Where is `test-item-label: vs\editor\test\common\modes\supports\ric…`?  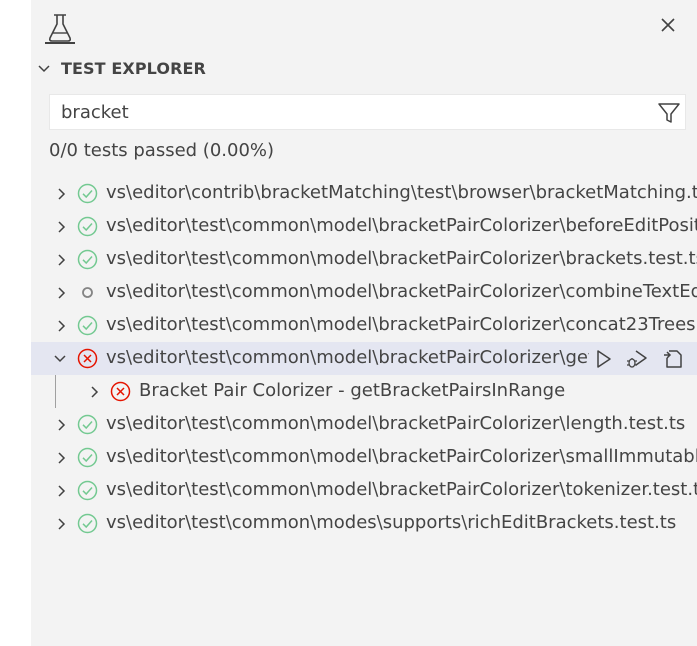 test-item-label: vs\editor\test\common\modes\supports\ric… is located at coordinates (391, 522).